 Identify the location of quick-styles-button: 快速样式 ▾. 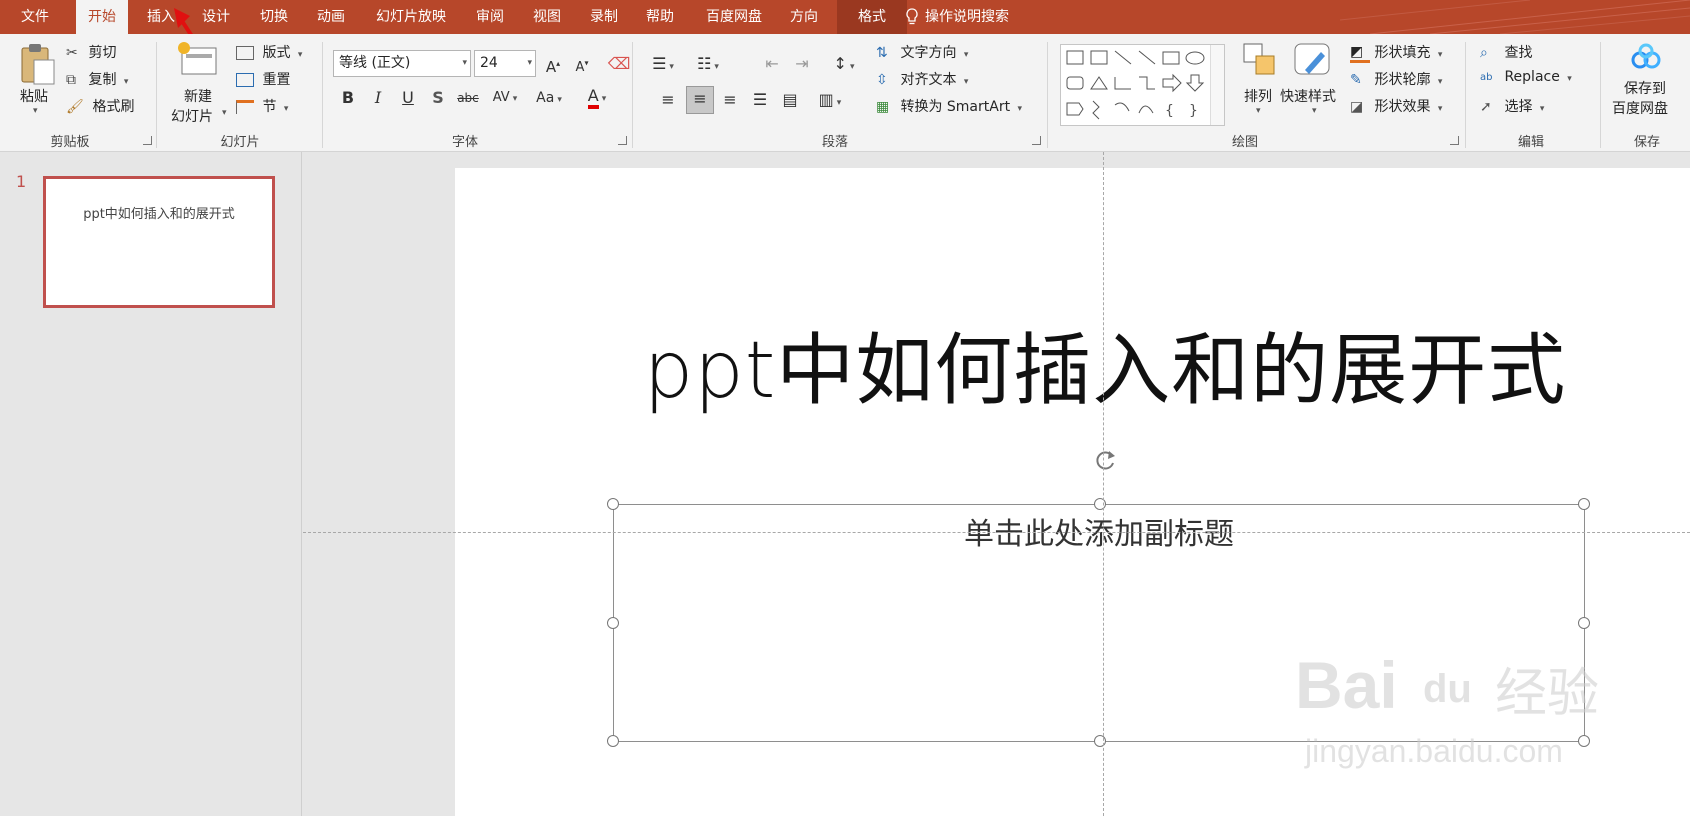
(1313, 84).